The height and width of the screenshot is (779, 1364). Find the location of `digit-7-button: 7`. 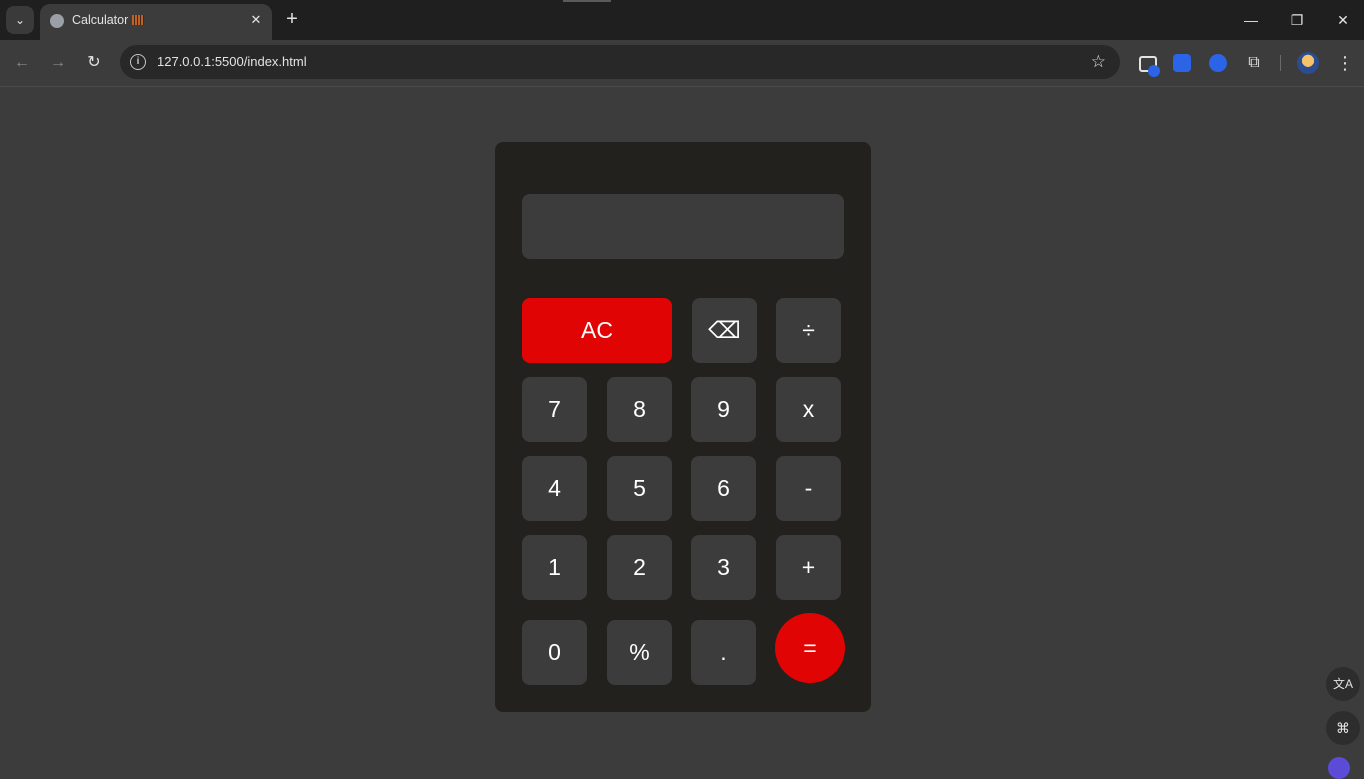

digit-7-button: 7 is located at coordinates (554, 409).